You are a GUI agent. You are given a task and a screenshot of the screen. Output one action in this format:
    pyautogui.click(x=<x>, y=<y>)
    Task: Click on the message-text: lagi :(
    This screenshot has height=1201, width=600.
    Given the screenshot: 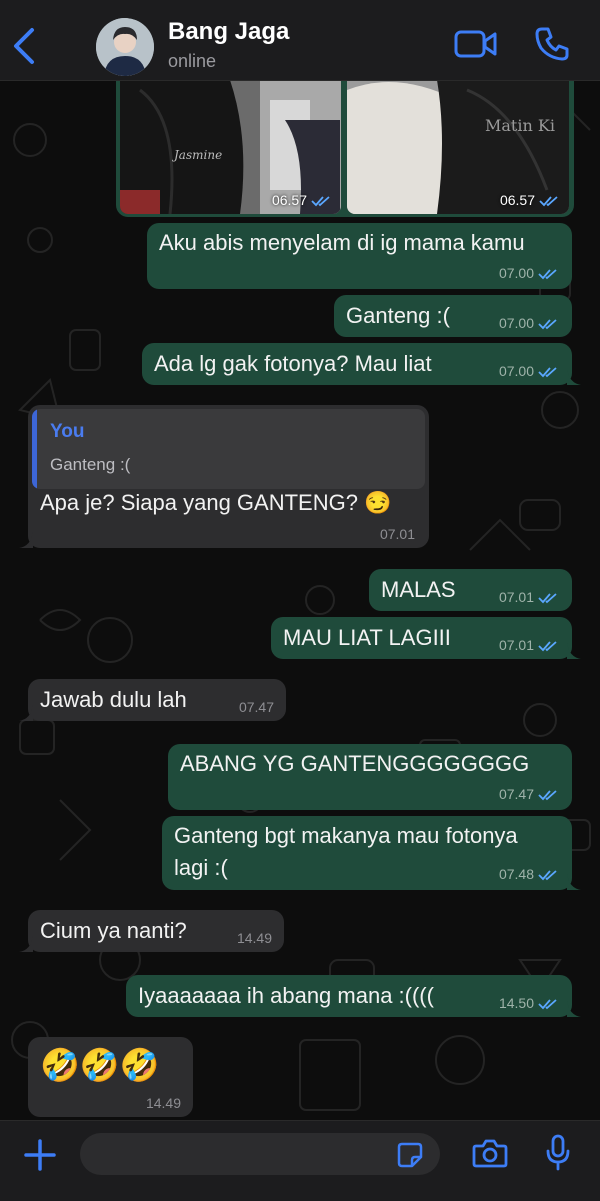 What is the action you would take?
    pyautogui.click(x=201, y=867)
    